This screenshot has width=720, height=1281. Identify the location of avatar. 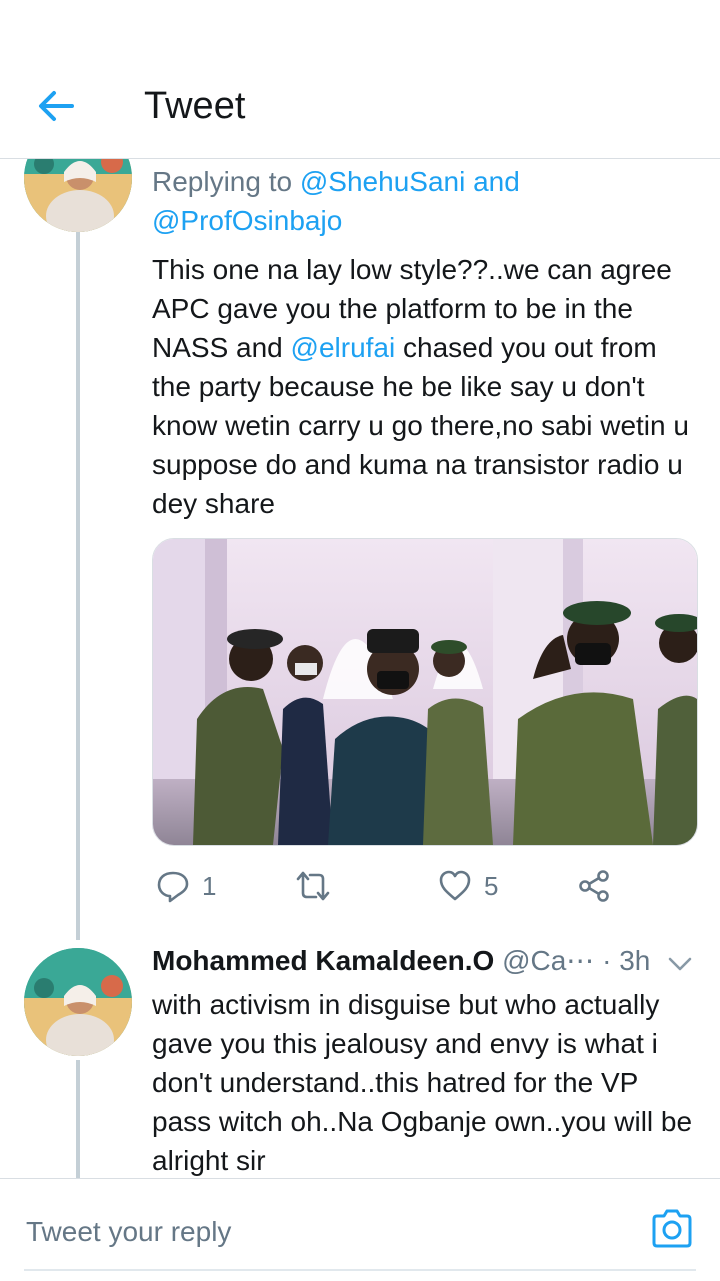
(78, 1002).